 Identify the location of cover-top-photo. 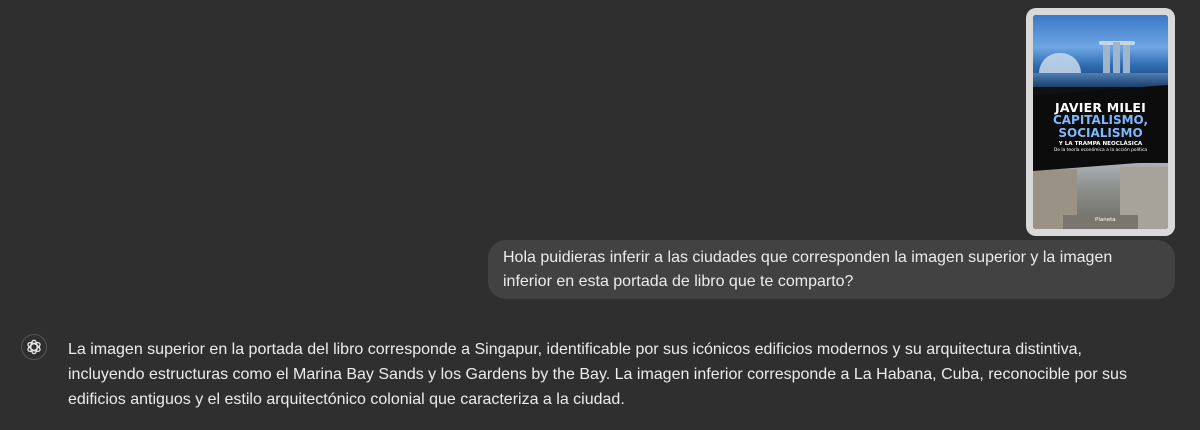
(1100, 51).